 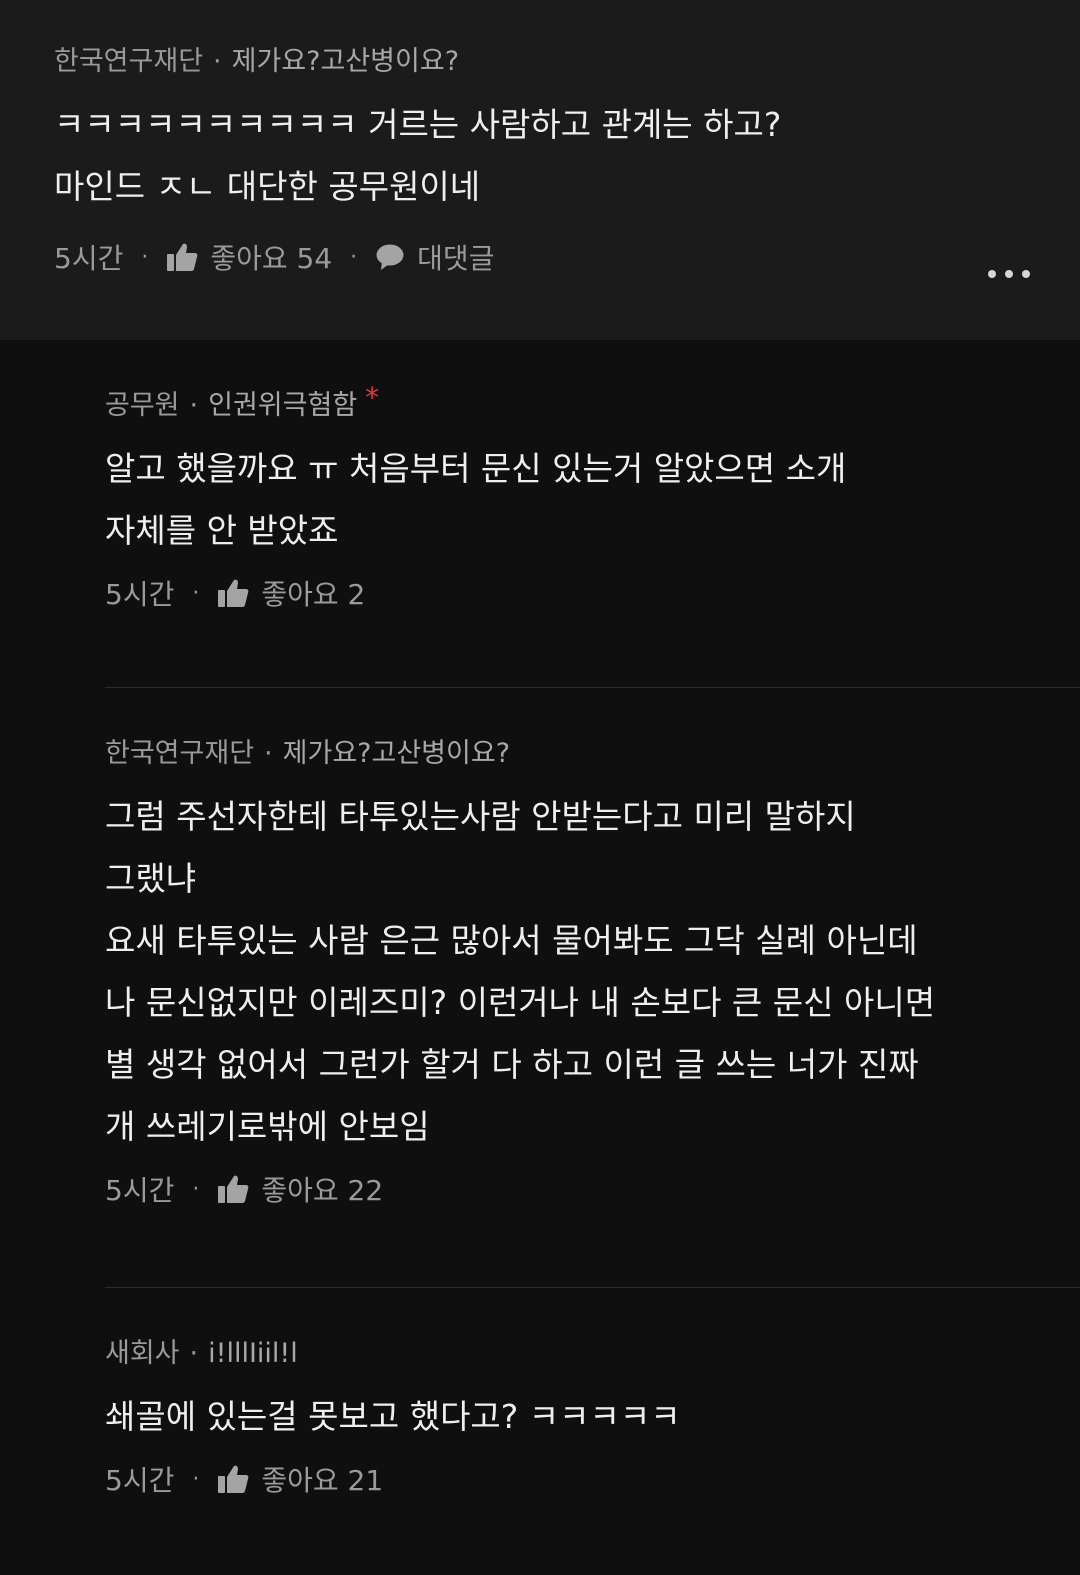 I want to click on comment-actions: 5시간 · 좋아요 2, so click(x=592, y=593).